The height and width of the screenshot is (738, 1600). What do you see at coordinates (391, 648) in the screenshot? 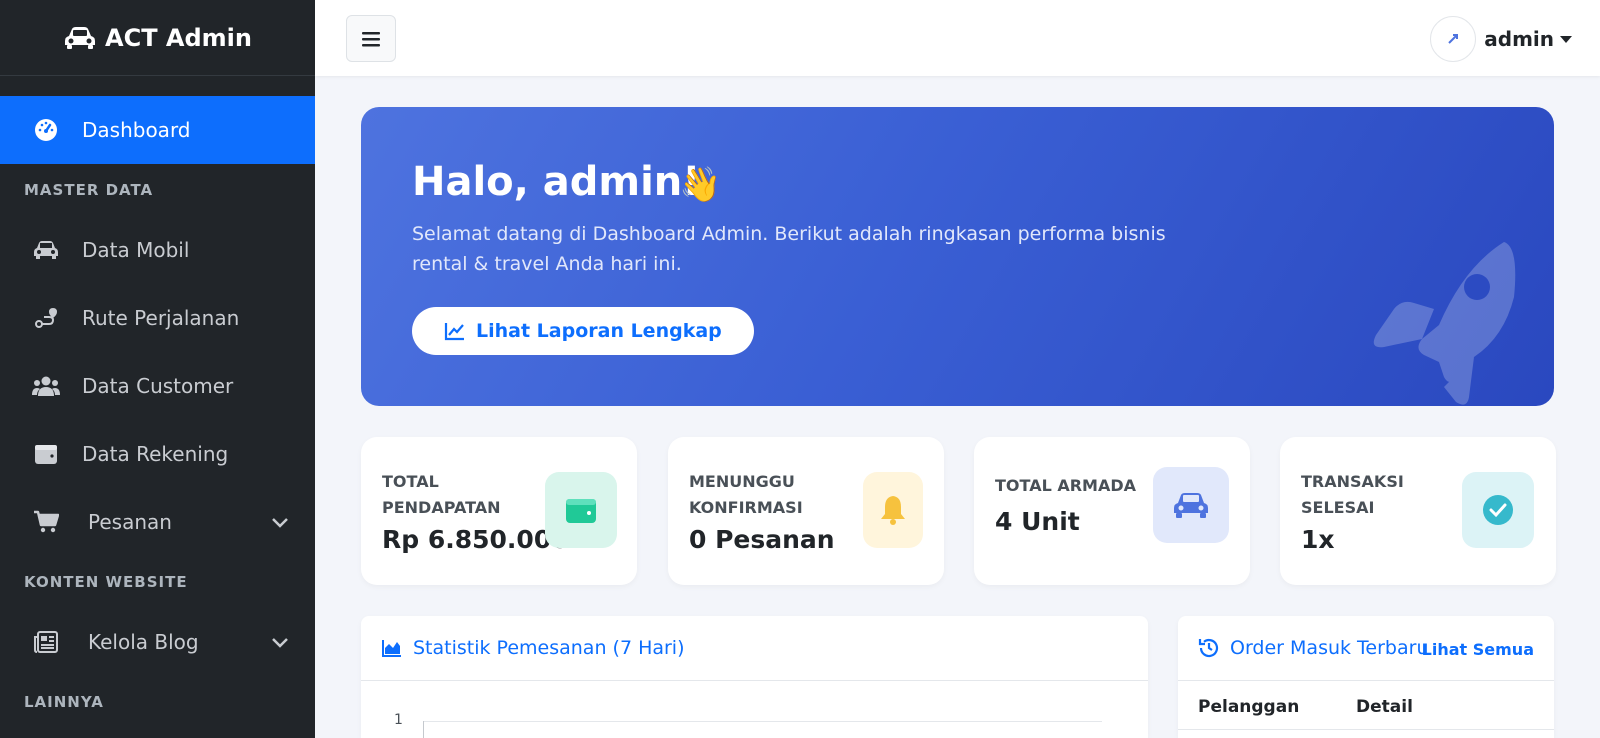
I see `chart-area-icon` at bounding box center [391, 648].